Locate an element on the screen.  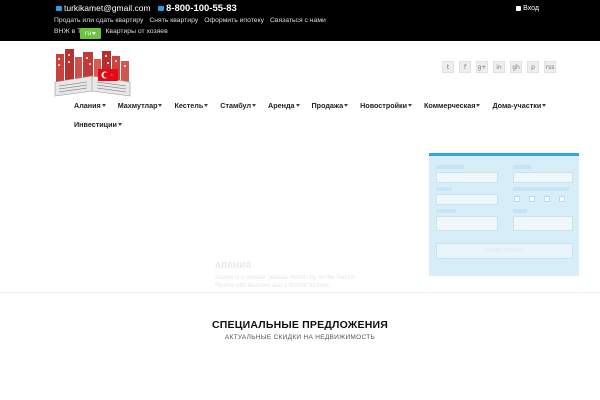
phone-icon is located at coordinates (161, 8).